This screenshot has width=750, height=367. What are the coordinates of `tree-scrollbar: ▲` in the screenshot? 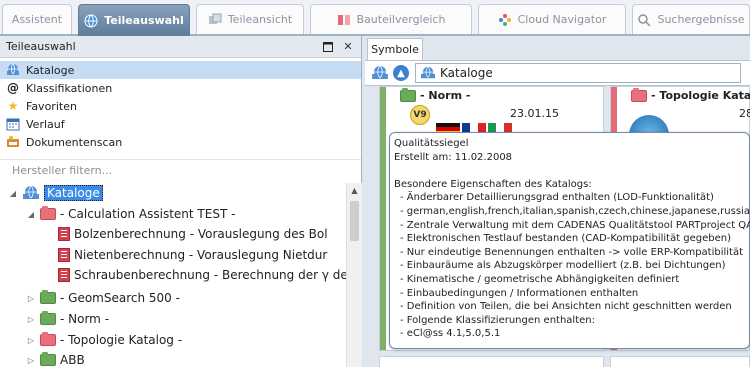 It's located at (354, 275).